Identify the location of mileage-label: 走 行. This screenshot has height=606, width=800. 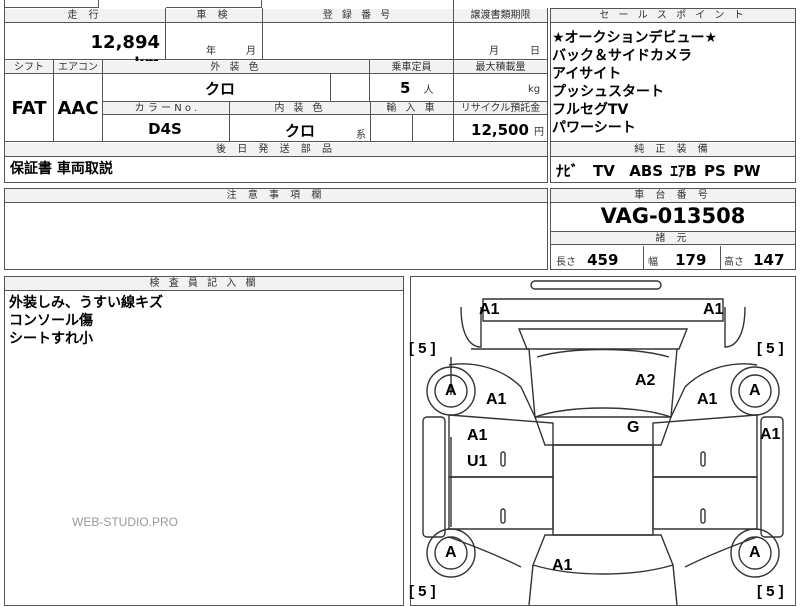
(85, 16).